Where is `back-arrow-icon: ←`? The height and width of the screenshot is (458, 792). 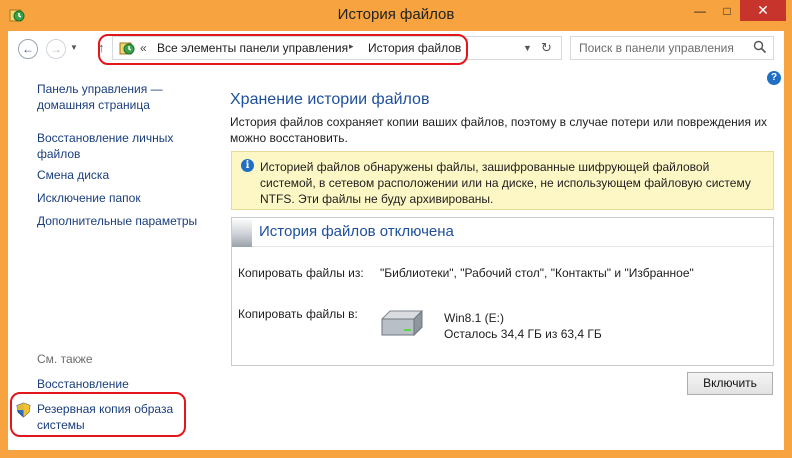
back-arrow-icon: ← is located at coordinates (28, 49).